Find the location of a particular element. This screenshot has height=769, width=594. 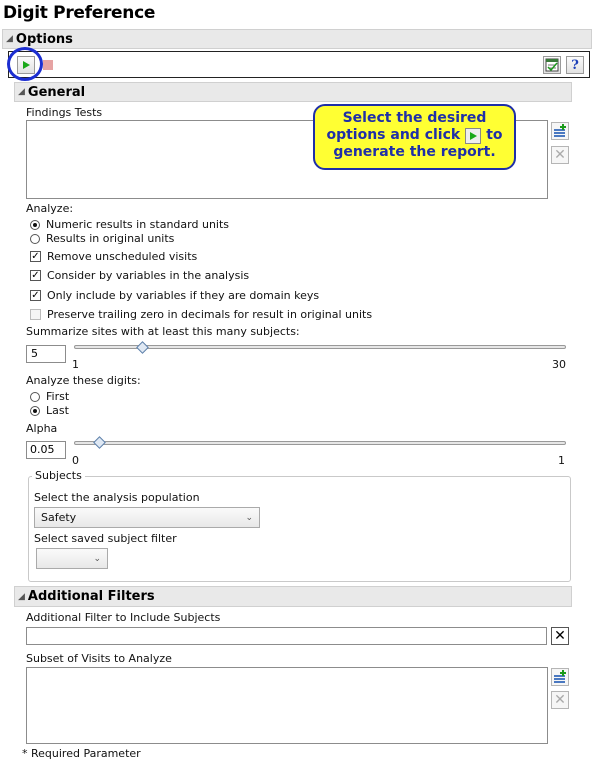

analyze-label: Analyze: is located at coordinates (50, 208).